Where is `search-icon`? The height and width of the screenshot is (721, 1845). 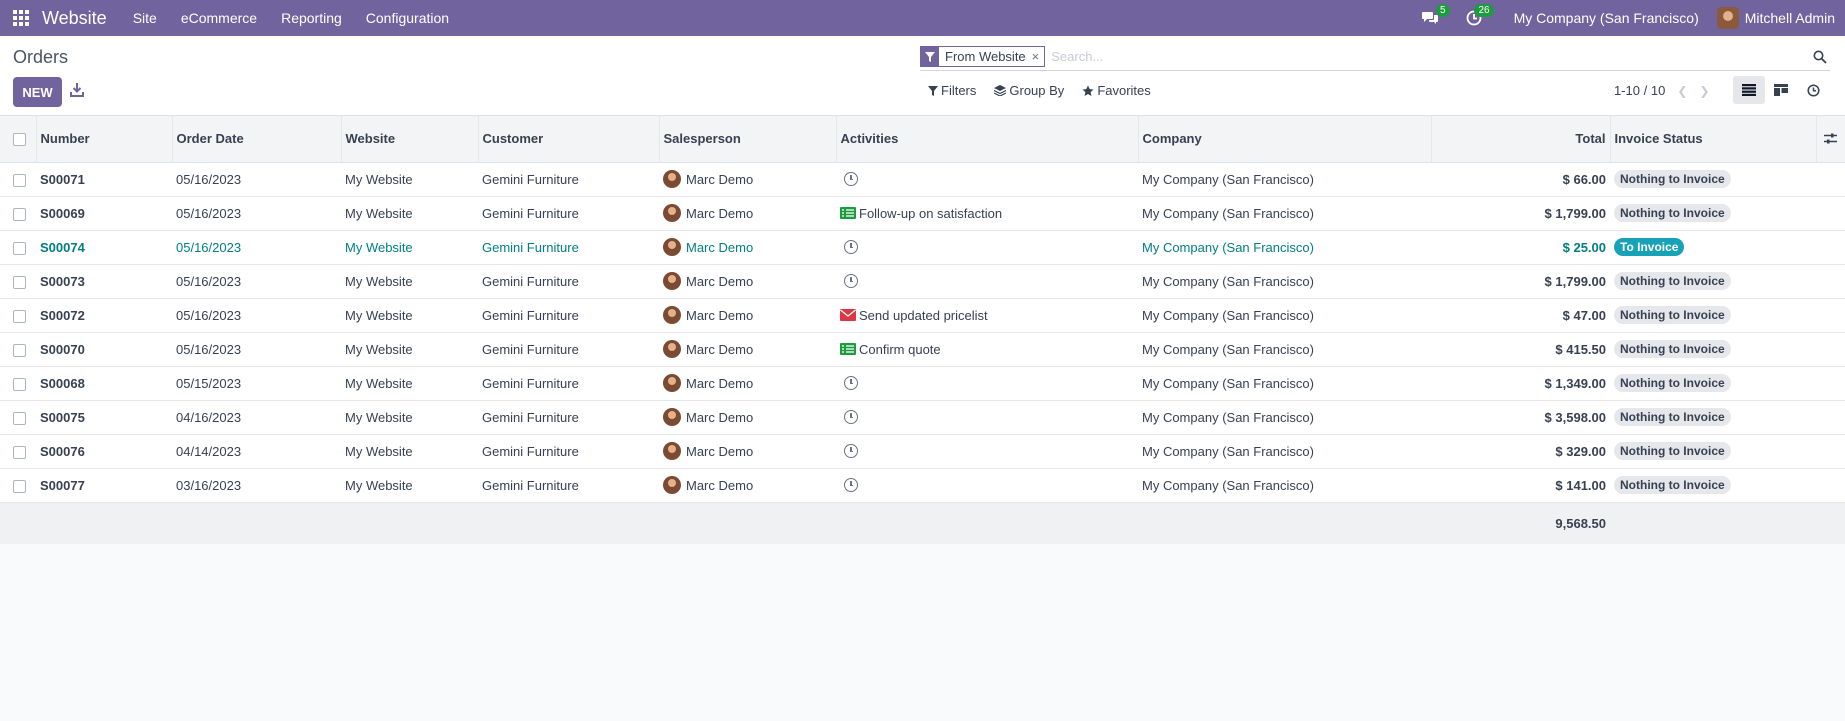
search-icon is located at coordinates (1820, 57).